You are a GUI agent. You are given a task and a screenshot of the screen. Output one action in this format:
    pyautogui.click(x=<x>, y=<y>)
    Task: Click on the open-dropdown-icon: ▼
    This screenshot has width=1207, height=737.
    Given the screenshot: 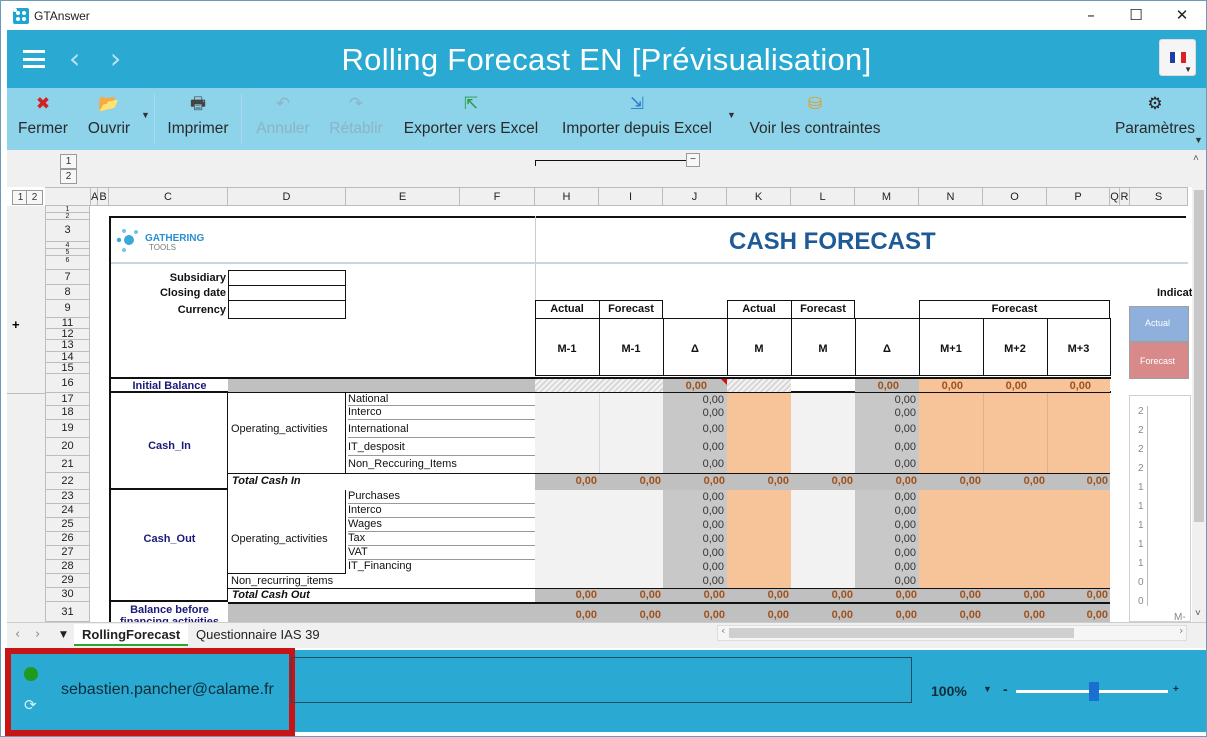 What is the action you would take?
    pyautogui.click(x=145, y=115)
    